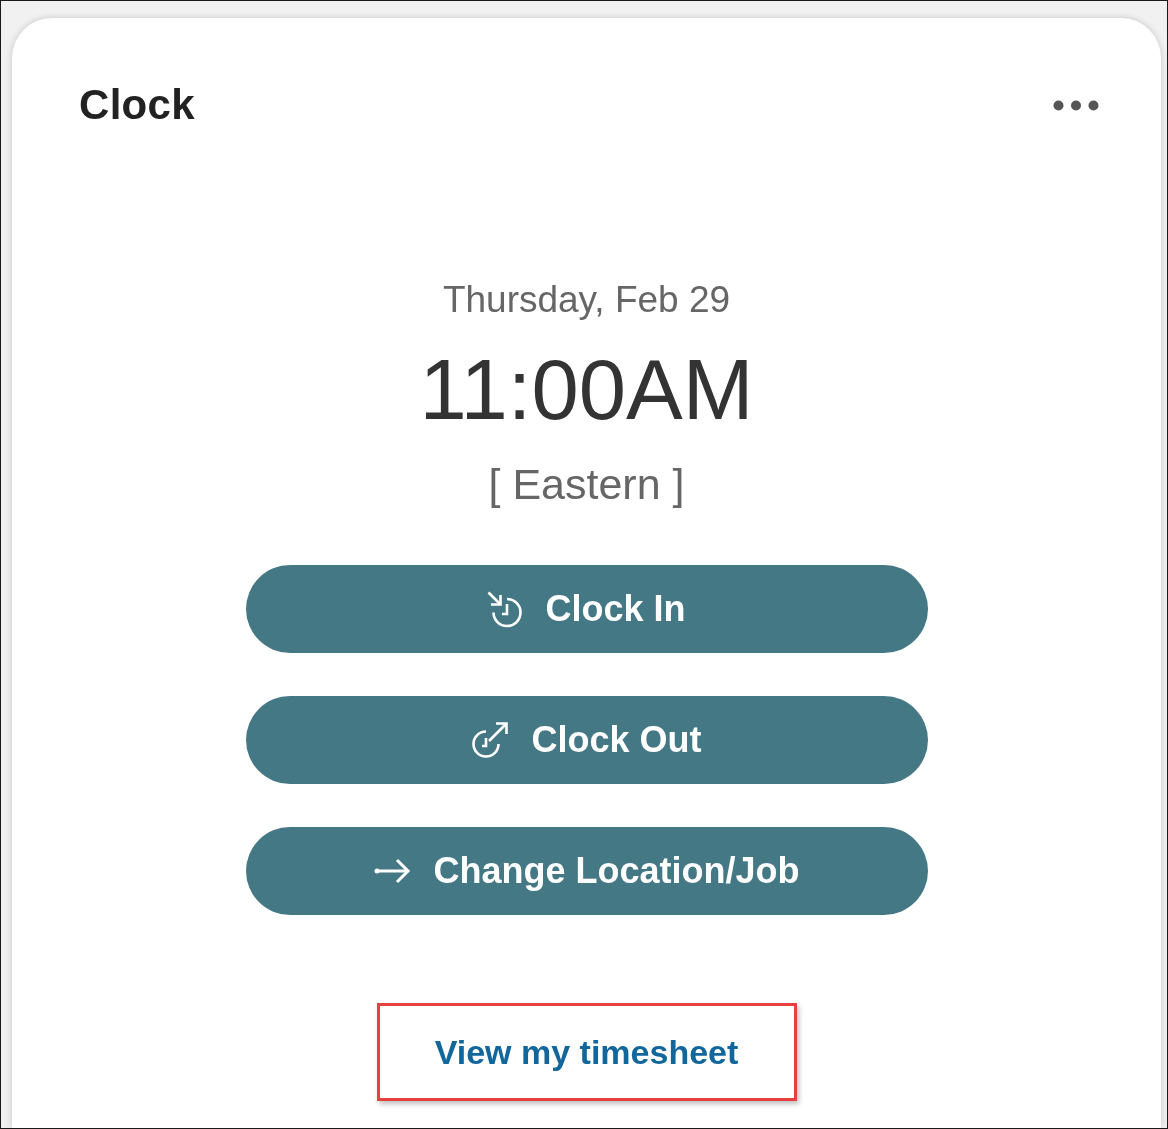 This screenshot has width=1168, height=1129. What do you see at coordinates (586, 390) in the screenshot?
I see `time-text: 11:00AM` at bounding box center [586, 390].